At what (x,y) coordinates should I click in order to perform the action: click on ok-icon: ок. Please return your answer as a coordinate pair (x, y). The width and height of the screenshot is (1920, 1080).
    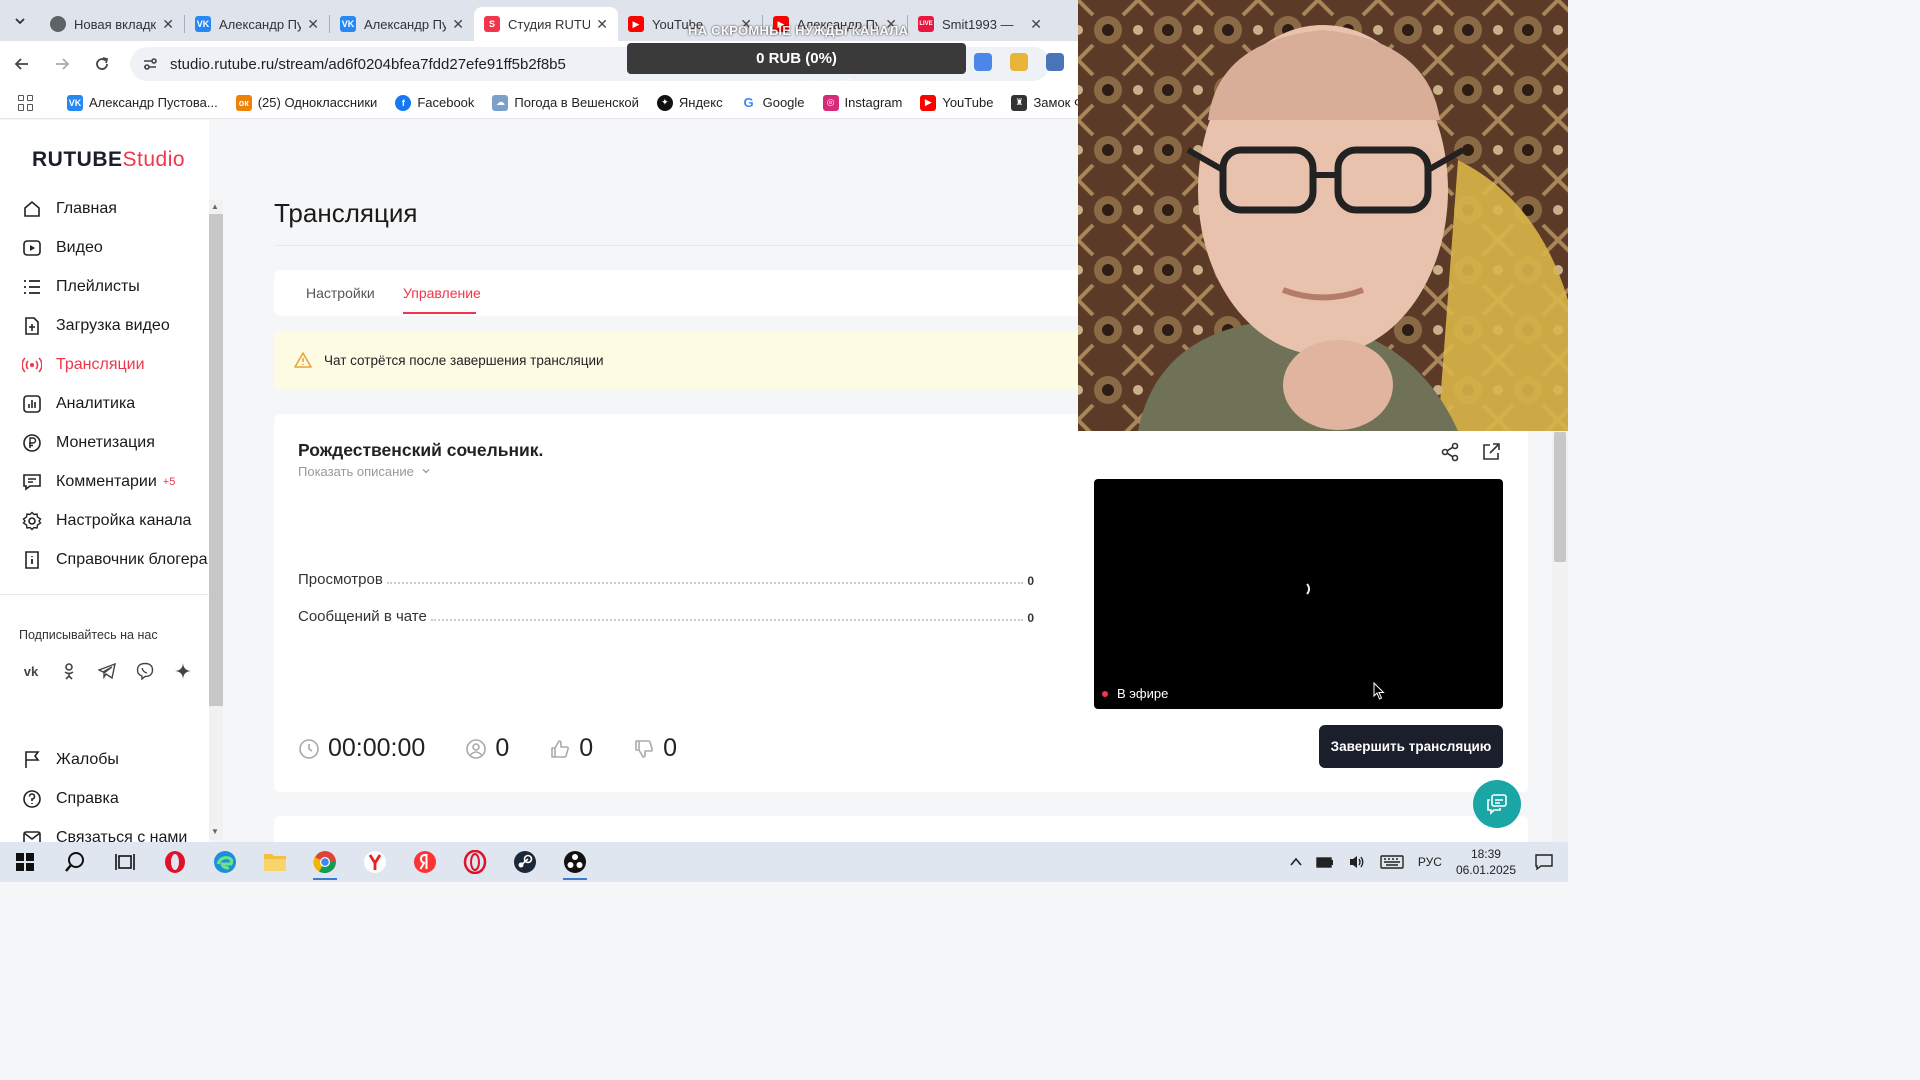
    Looking at the image, I should click on (243, 102).